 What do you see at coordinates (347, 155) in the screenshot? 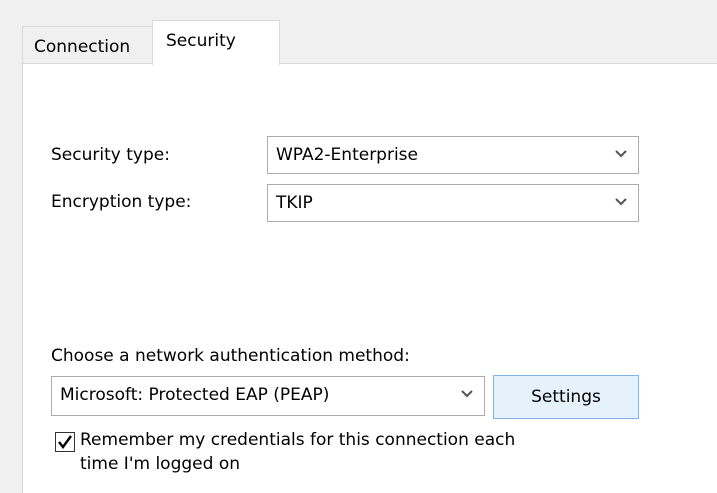
I see `security-type-value: WPA2-Enterprise` at bounding box center [347, 155].